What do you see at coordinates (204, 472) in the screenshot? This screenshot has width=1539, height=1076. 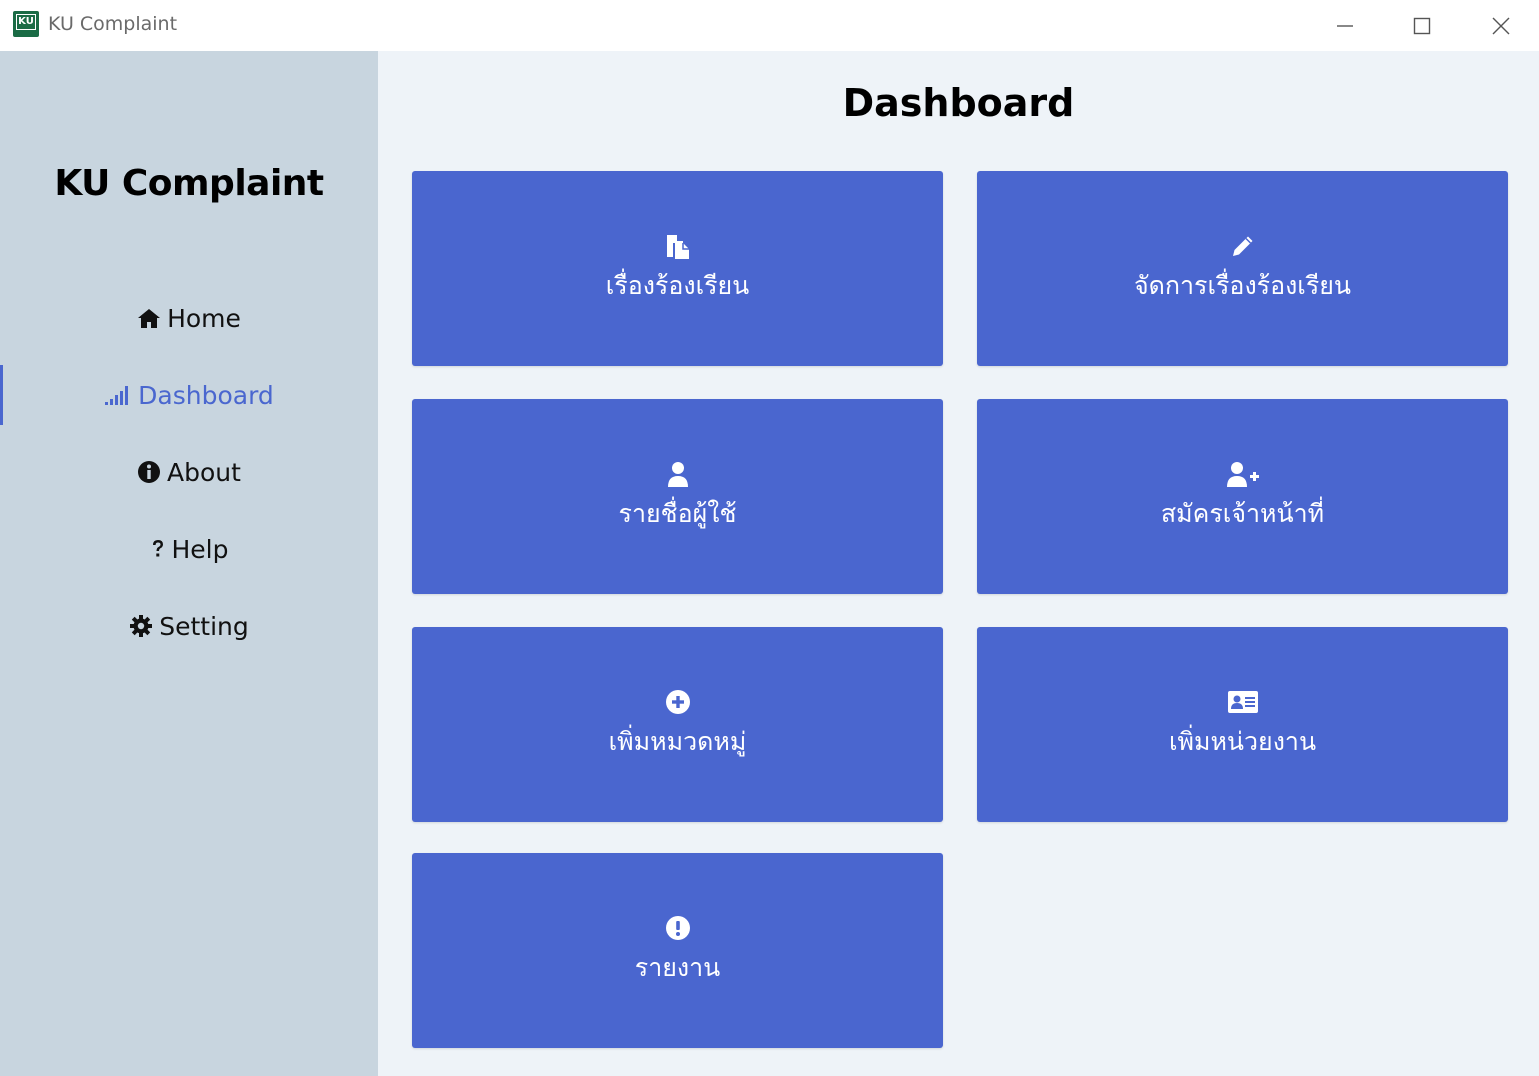 I see `sidebar-item-label: About` at bounding box center [204, 472].